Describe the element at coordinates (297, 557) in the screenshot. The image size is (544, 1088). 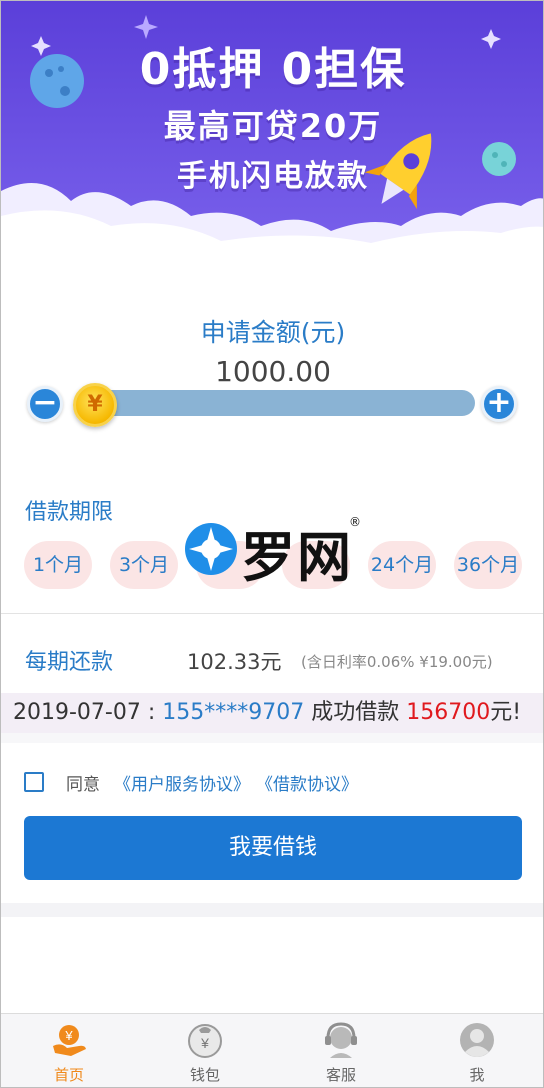
I see `watermark-text: 罗网` at that location.